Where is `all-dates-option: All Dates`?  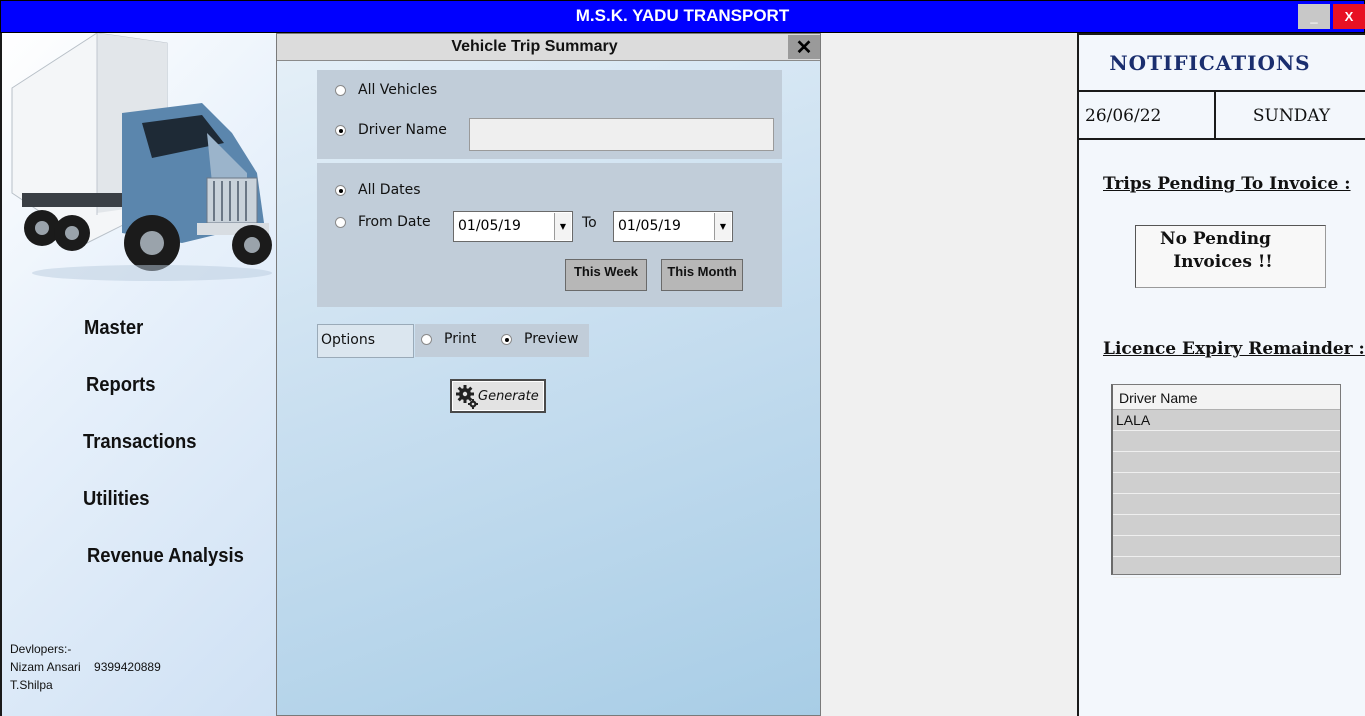 all-dates-option: All Dates is located at coordinates (378, 190).